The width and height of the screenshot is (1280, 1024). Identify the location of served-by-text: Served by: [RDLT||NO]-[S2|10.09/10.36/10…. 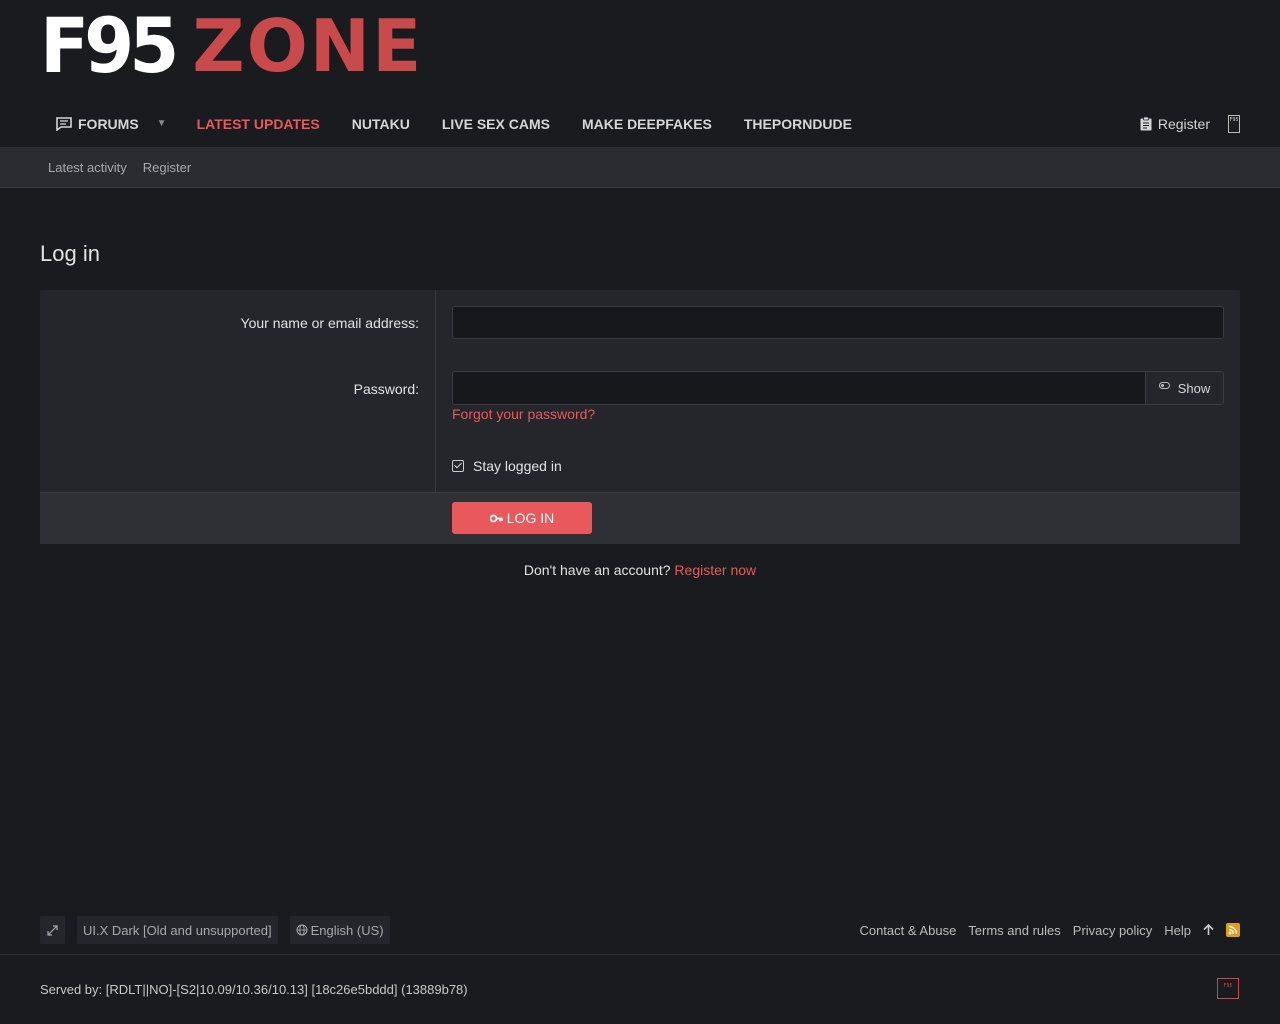
(254, 989).